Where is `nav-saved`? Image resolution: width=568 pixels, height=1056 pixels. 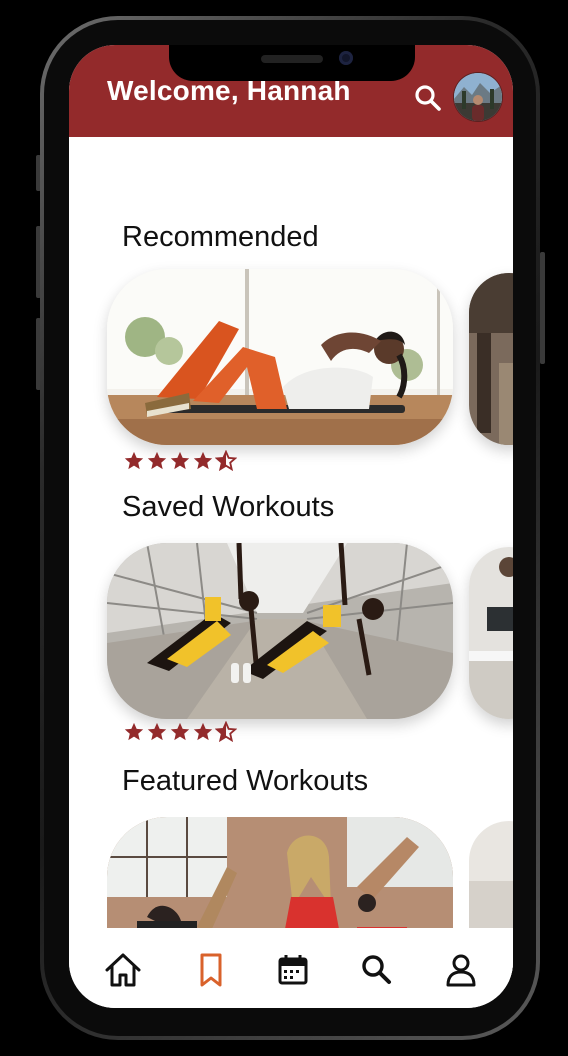 nav-saved is located at coordinates (211, 970).